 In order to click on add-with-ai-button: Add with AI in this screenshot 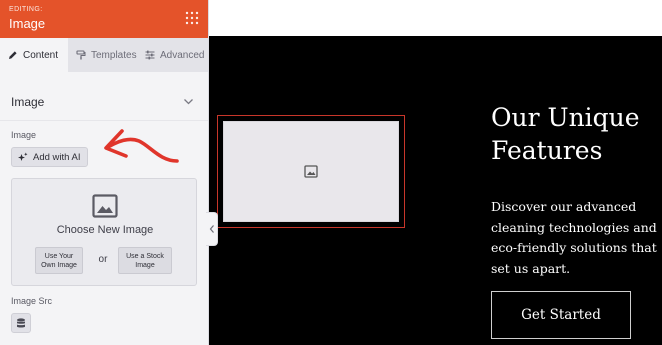, I will do `click(49, 157)`.